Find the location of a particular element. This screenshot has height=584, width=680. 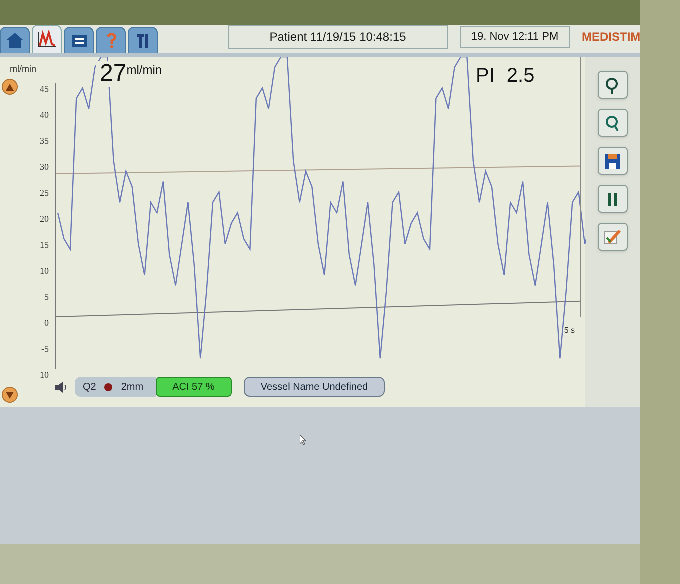

waveform-icon is located at coordinates (47, 39).